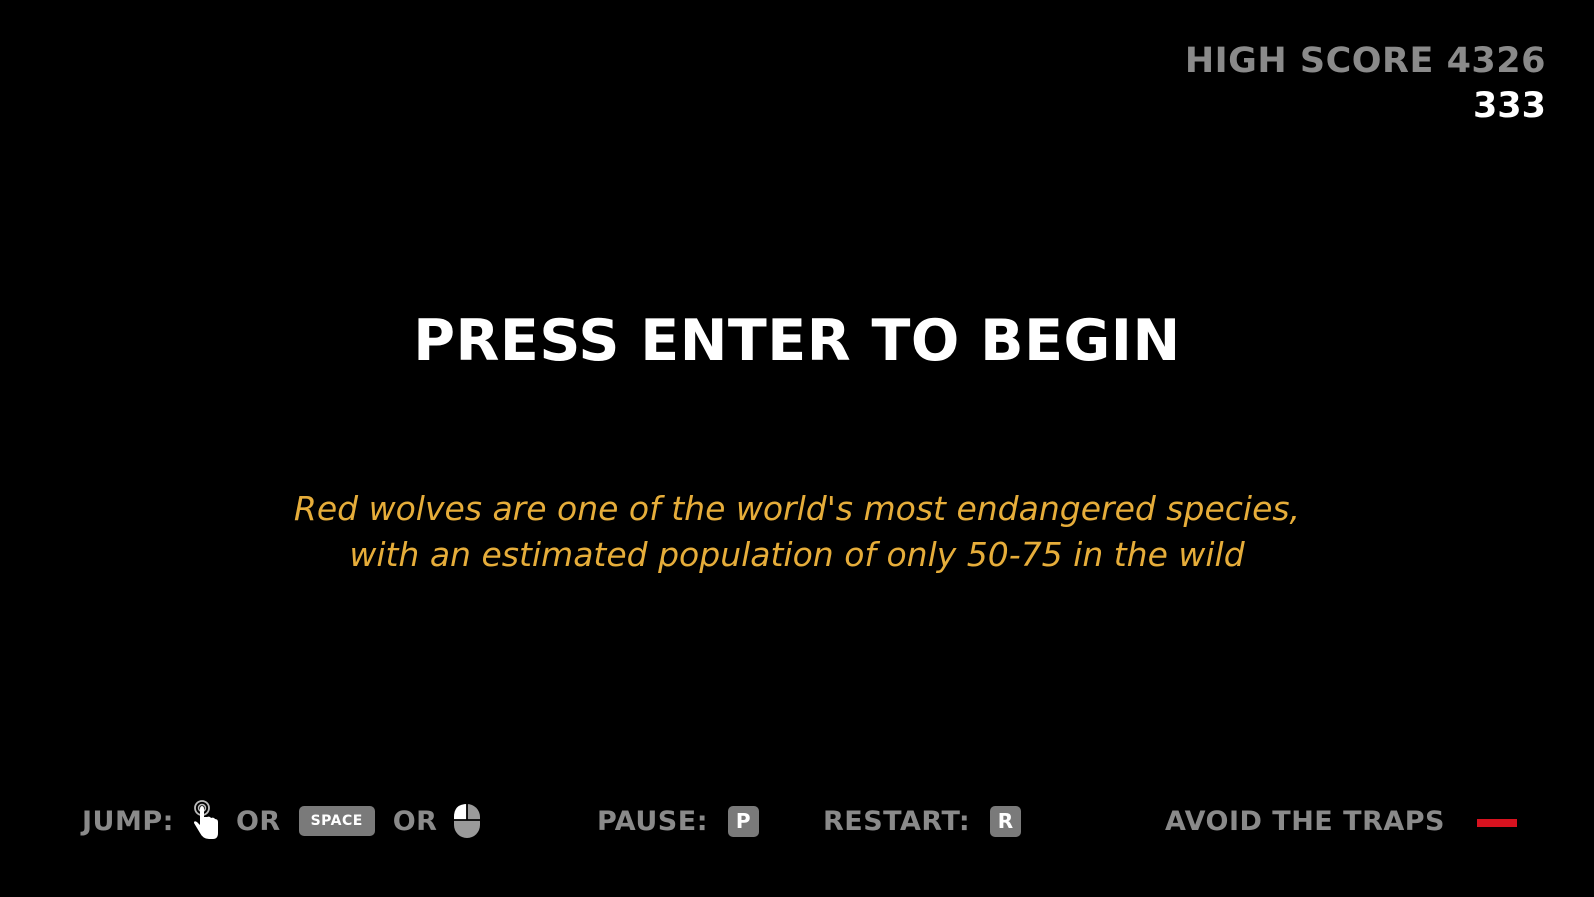 The width and height of the screenshot is (1594, 897). What do you see at coordinates (1509, 106) in the screenshot?
I see `current-score: 333` at bounding box center [1509, 106].